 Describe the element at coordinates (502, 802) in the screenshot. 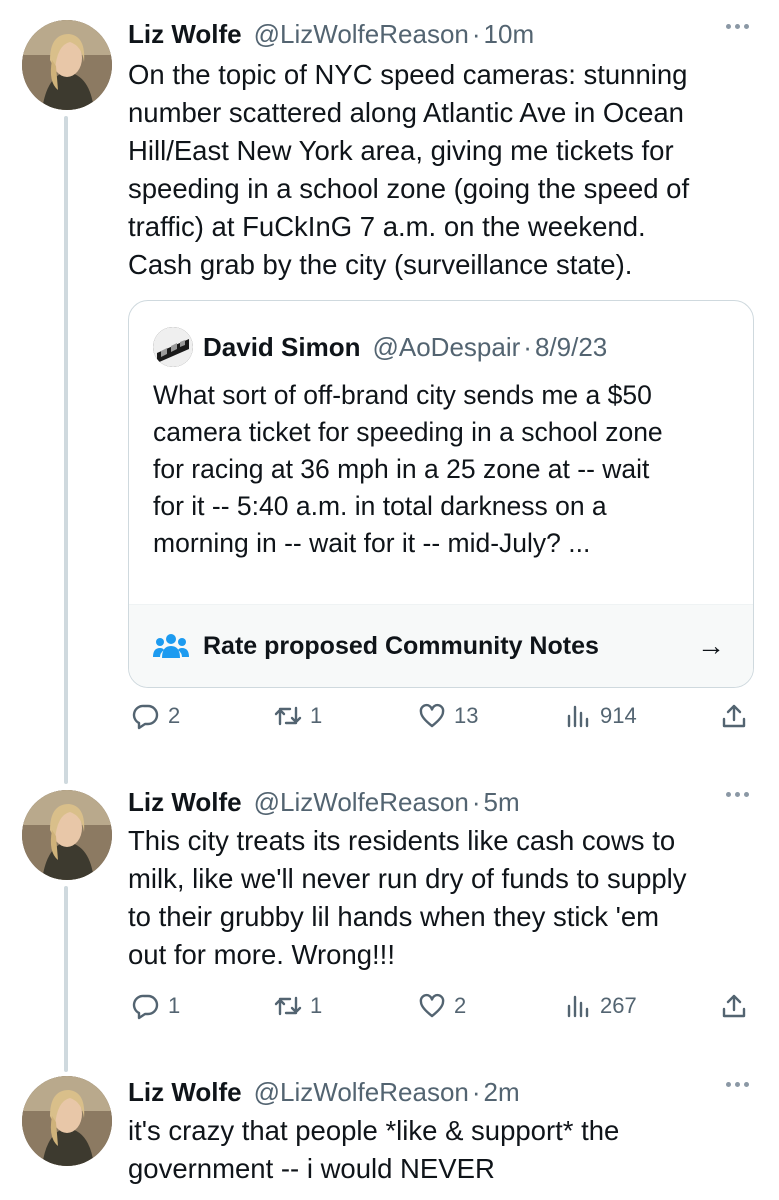

I see `timestamp: 5m` at that location.